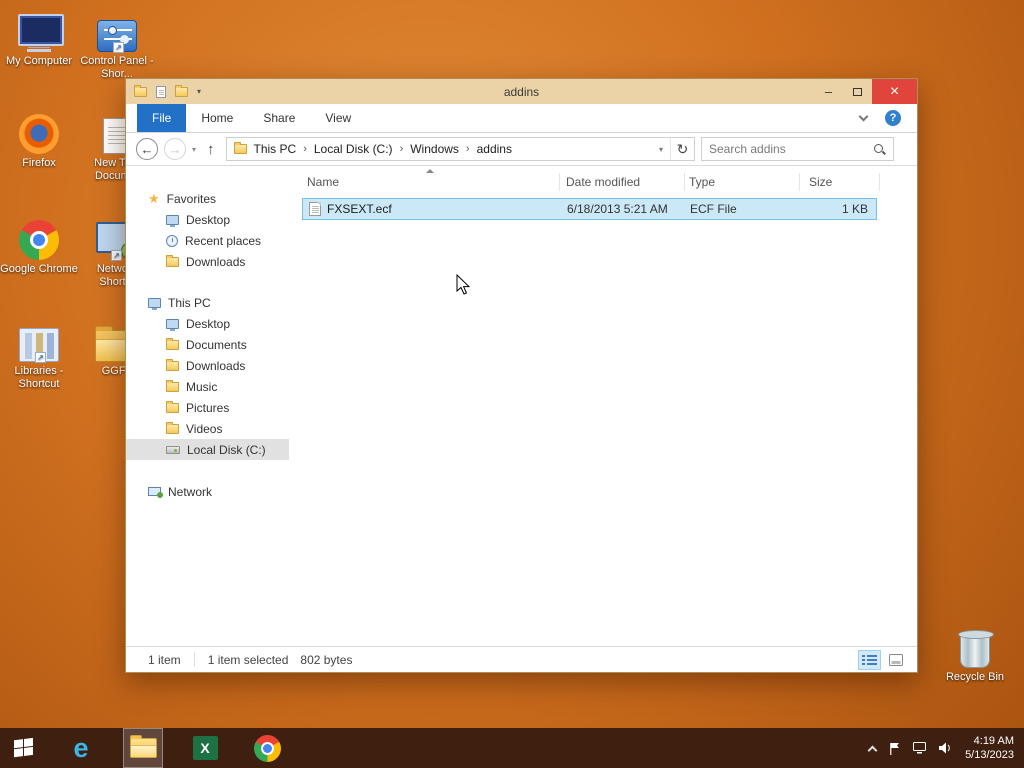 This screenshot has height=768, width=1024. What do you see at coordinates (893, 118) in the screenshot?
I see `help-button: ?` at bounding box center [893, 118].